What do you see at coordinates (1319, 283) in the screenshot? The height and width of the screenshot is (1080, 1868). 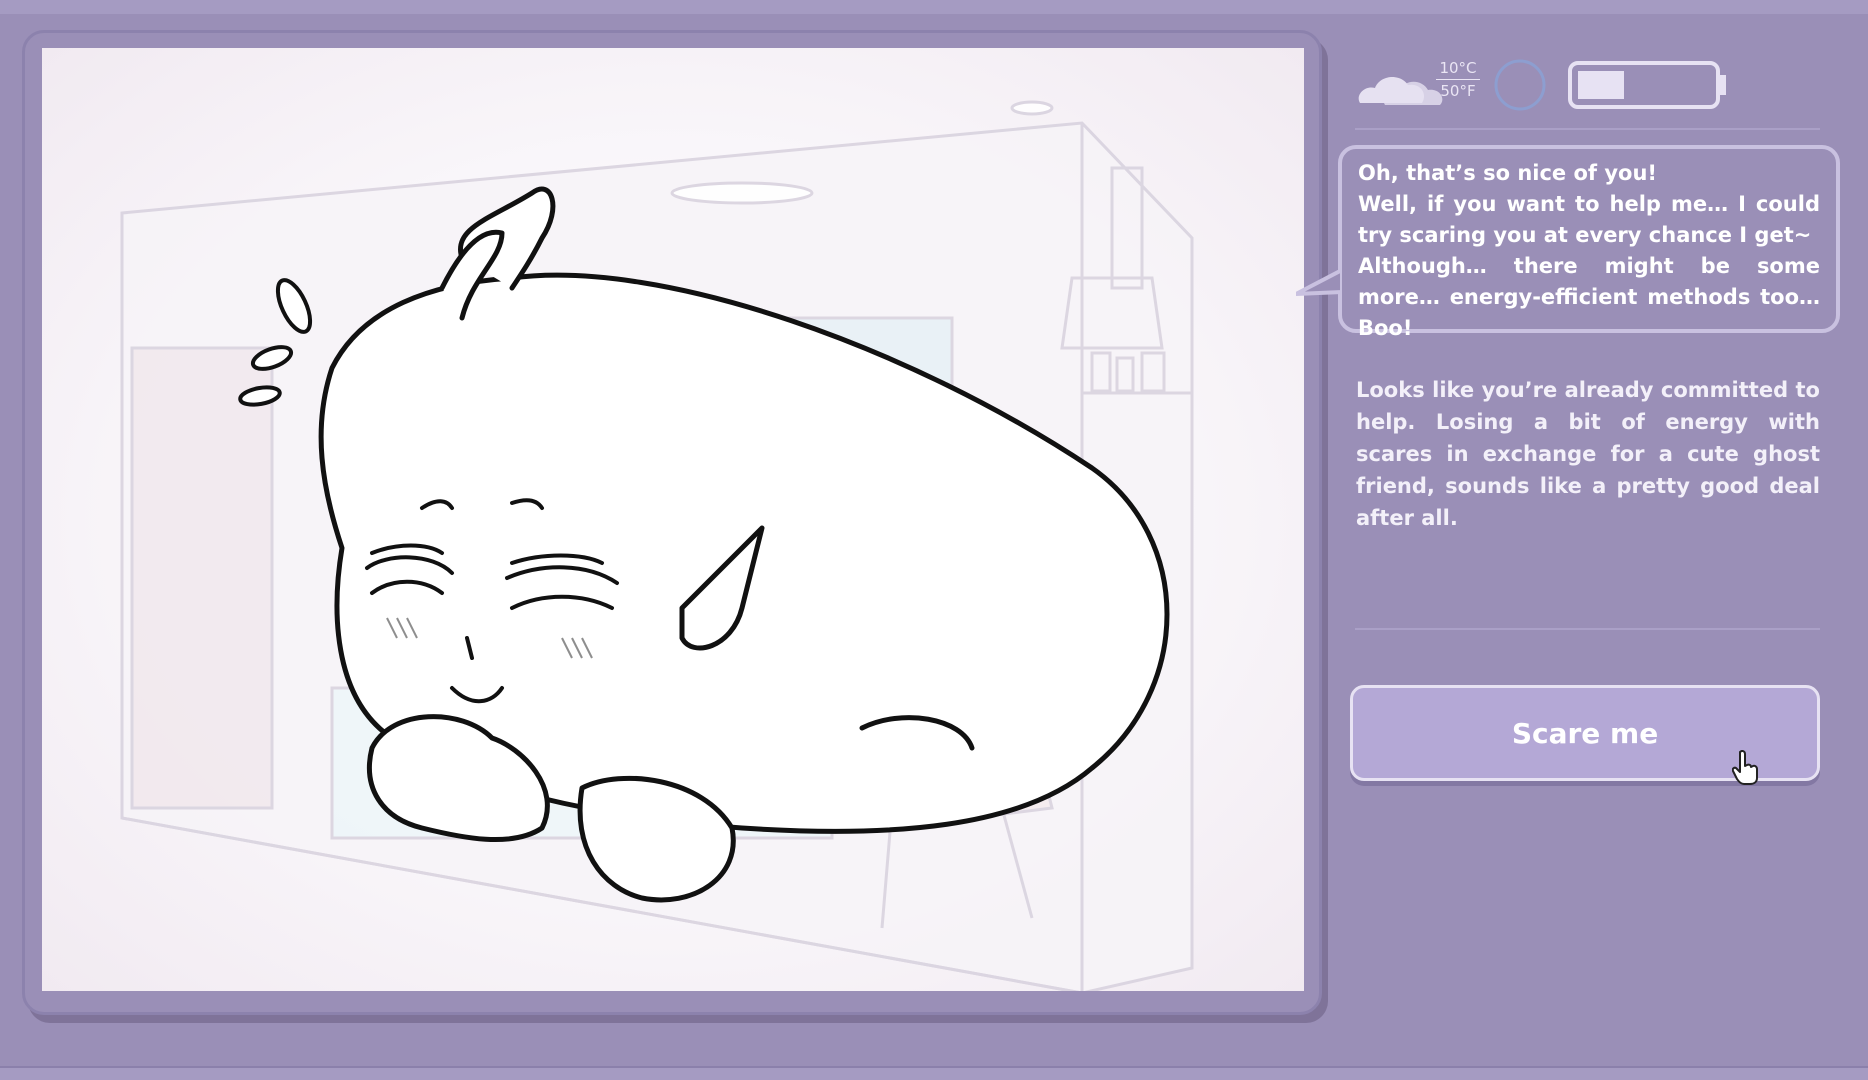 I see `speech-bubble-tail` at bounding box center [1319, 283].